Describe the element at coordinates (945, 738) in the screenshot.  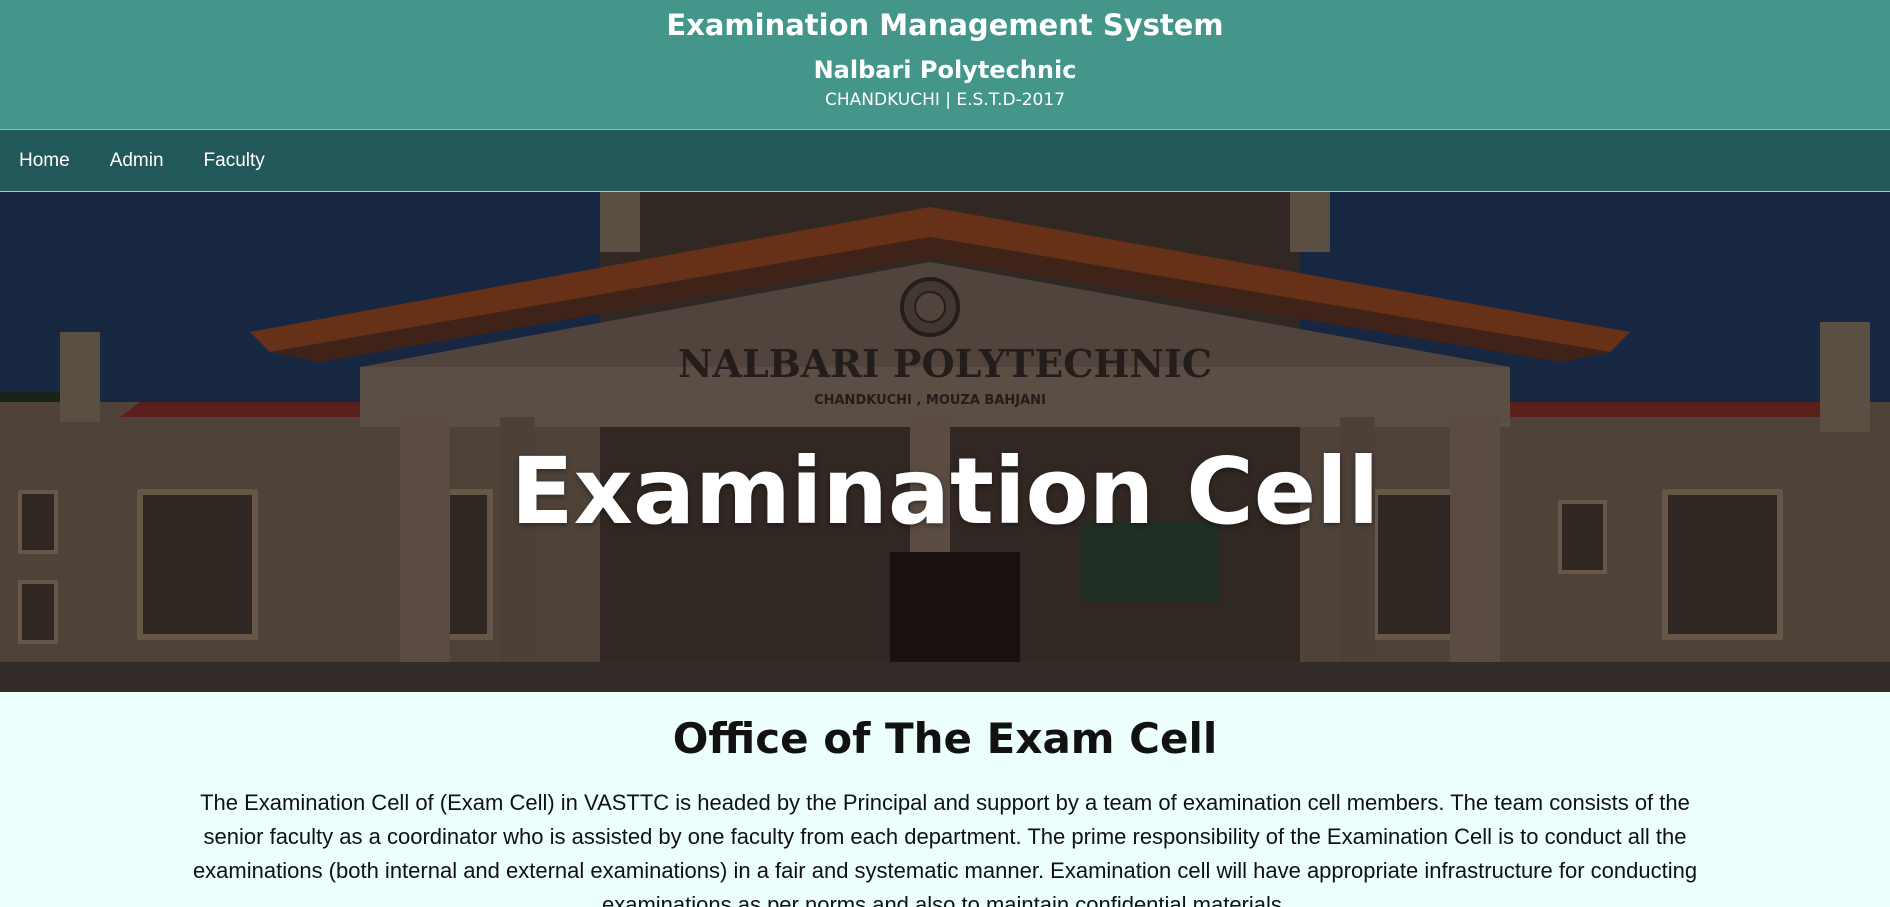
I see `section-heading: Office of The Exam Cell` at that location.